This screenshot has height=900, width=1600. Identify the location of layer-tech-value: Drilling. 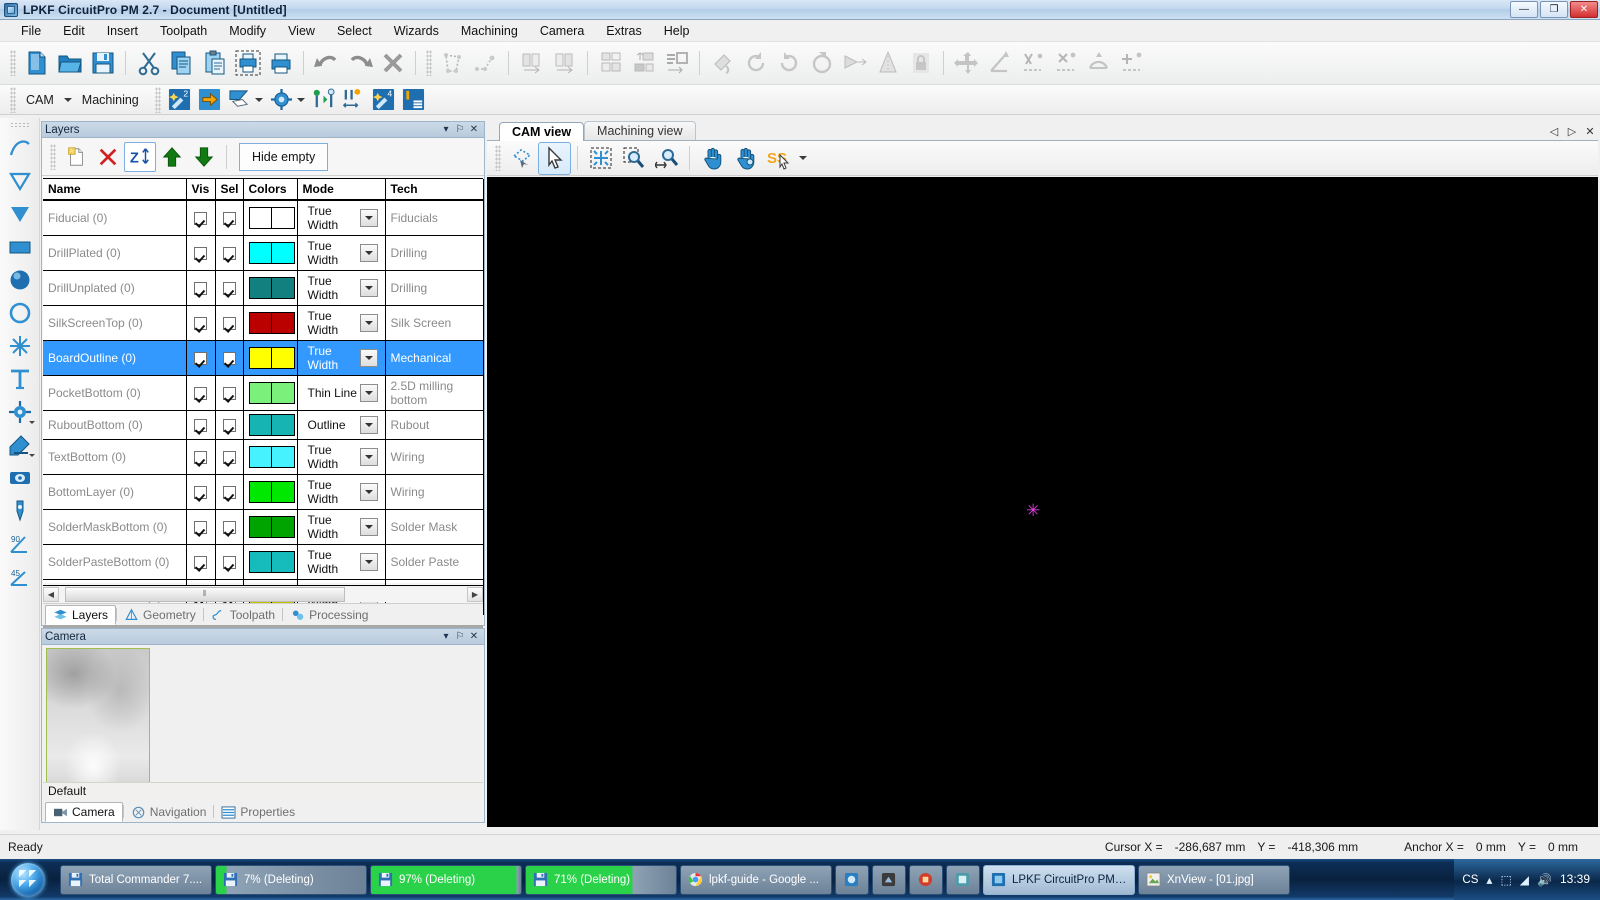
(434, 288).